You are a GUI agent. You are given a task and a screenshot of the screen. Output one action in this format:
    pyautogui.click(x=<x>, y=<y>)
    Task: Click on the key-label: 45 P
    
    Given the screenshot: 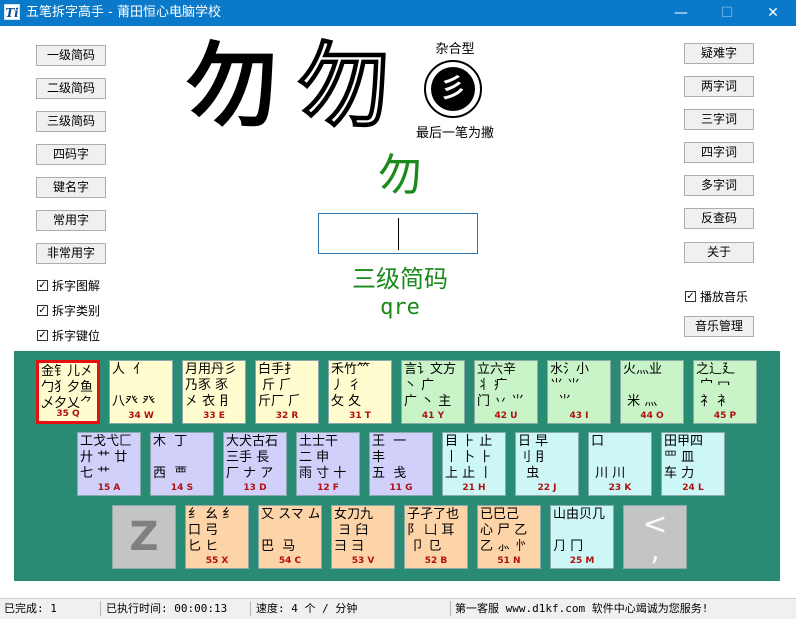 What is the action you would take?
    pyautogui.click(x=725, y=416)
    